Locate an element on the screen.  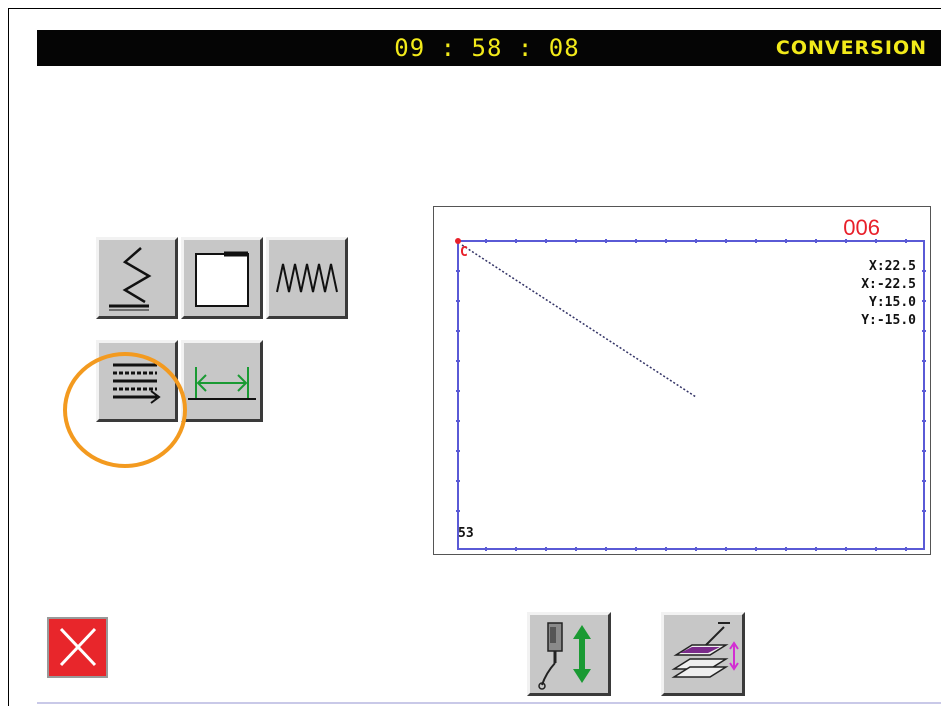
presser-lift-icon is located at coordinates (705, 650).